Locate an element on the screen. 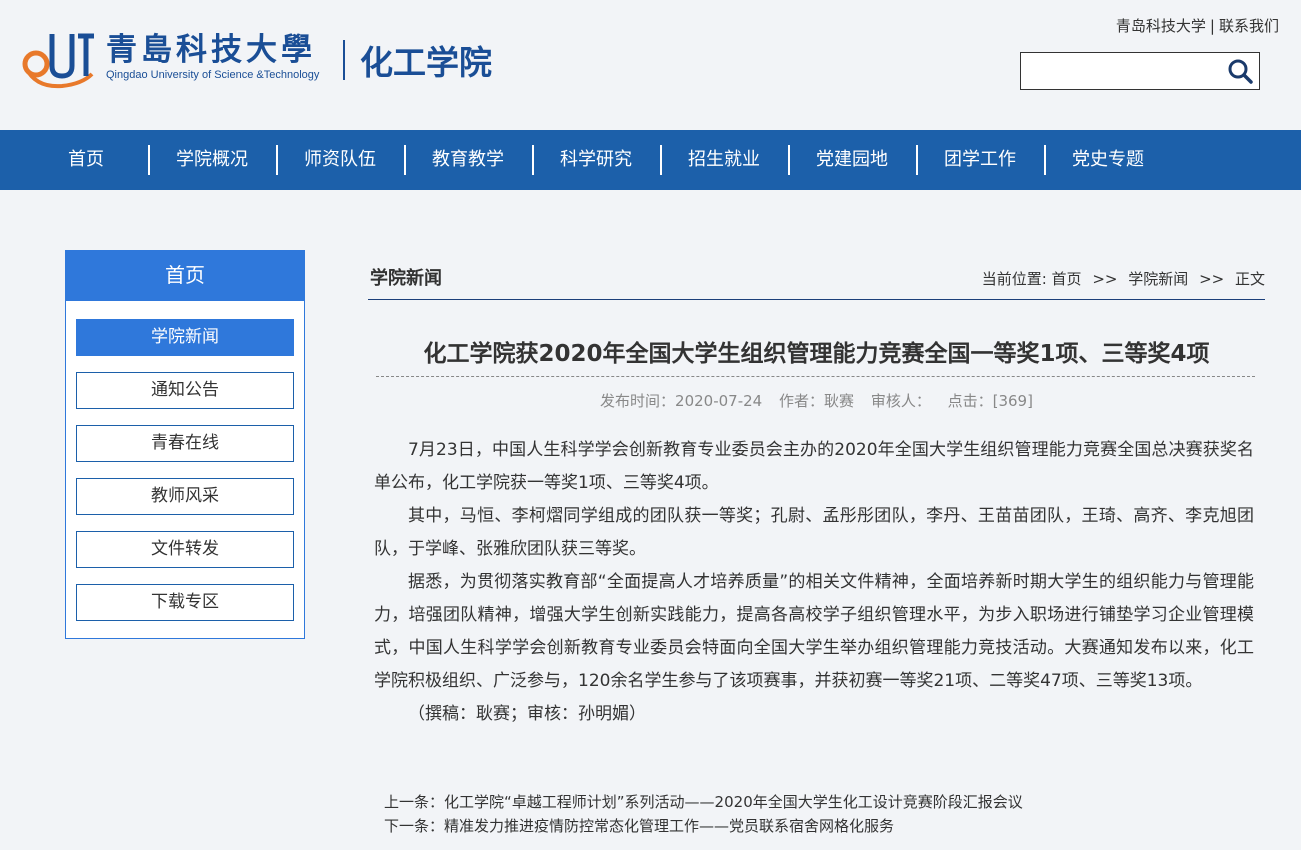 The height and width of the screenshot is (850, 1301). article-meta: 发布时间：2020-07-24 作者：耿赛 审核人： 点击：[369] is located at coordinates (816, 400).